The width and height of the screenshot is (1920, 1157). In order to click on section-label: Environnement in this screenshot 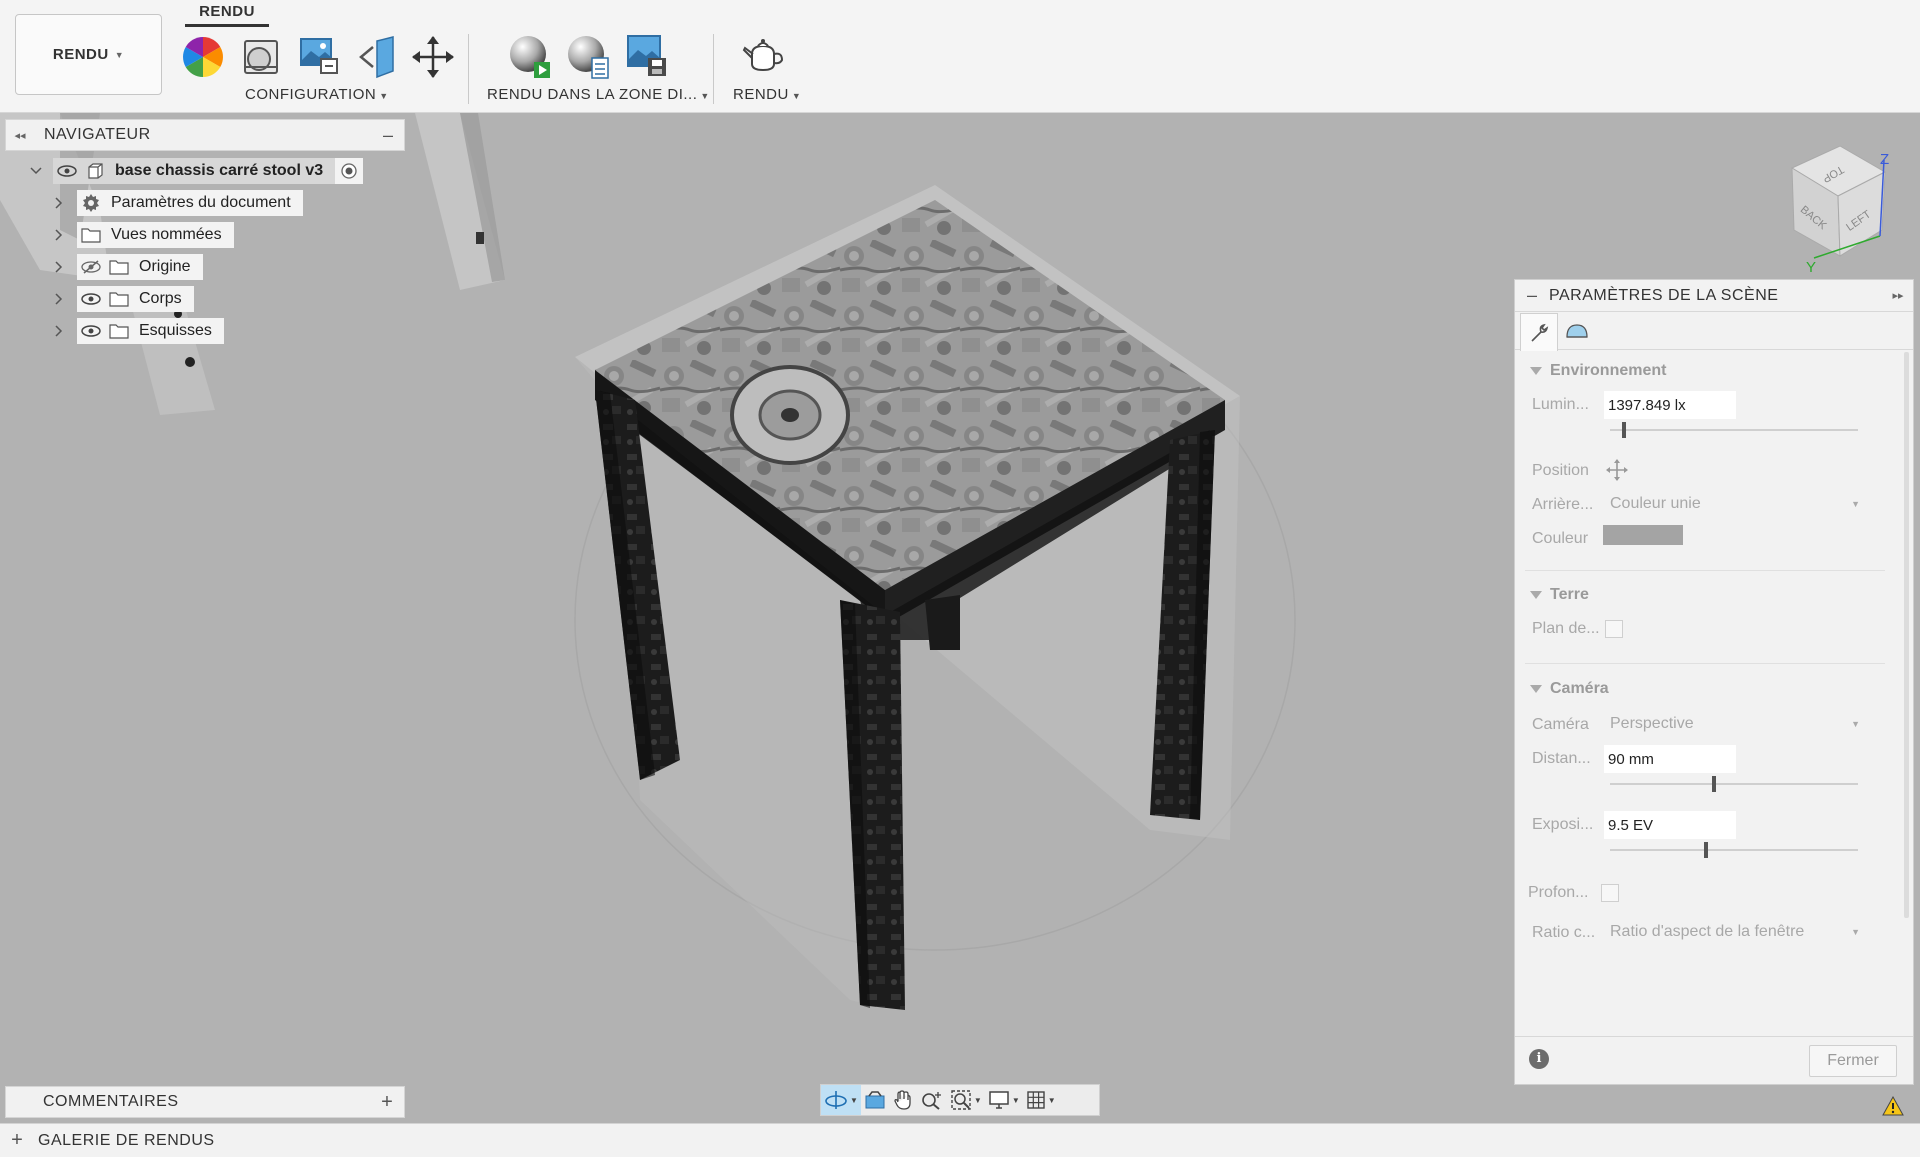, I will do `click(1608, 370)`.